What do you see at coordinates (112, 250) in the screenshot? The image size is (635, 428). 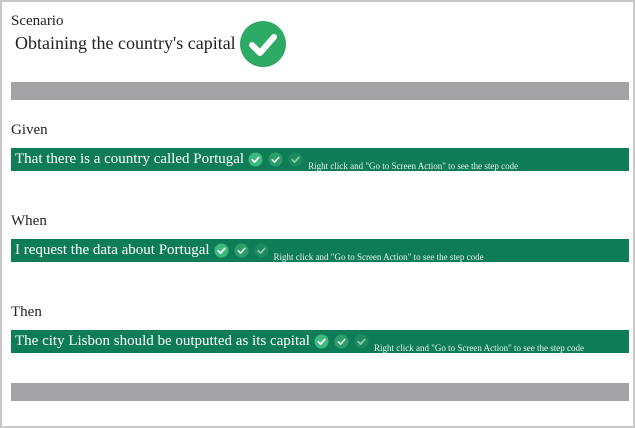 I see `step-text: I request the data about Portugal` at bounding box center [112, 250].